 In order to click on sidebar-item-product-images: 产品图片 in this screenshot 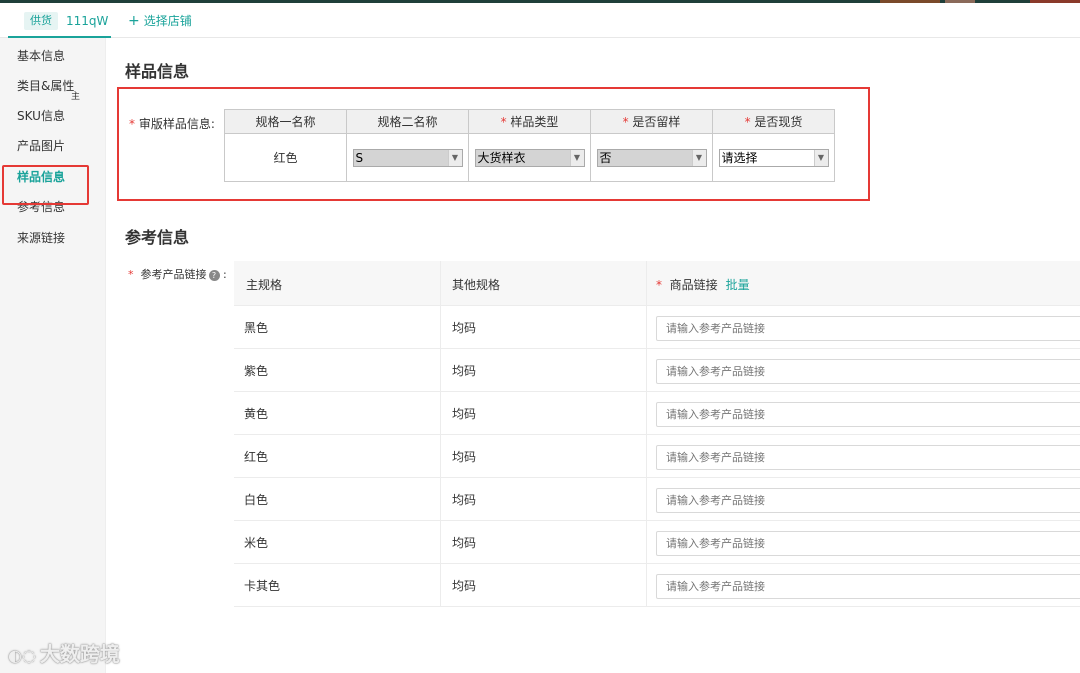, I will do `click(41, 146)`.